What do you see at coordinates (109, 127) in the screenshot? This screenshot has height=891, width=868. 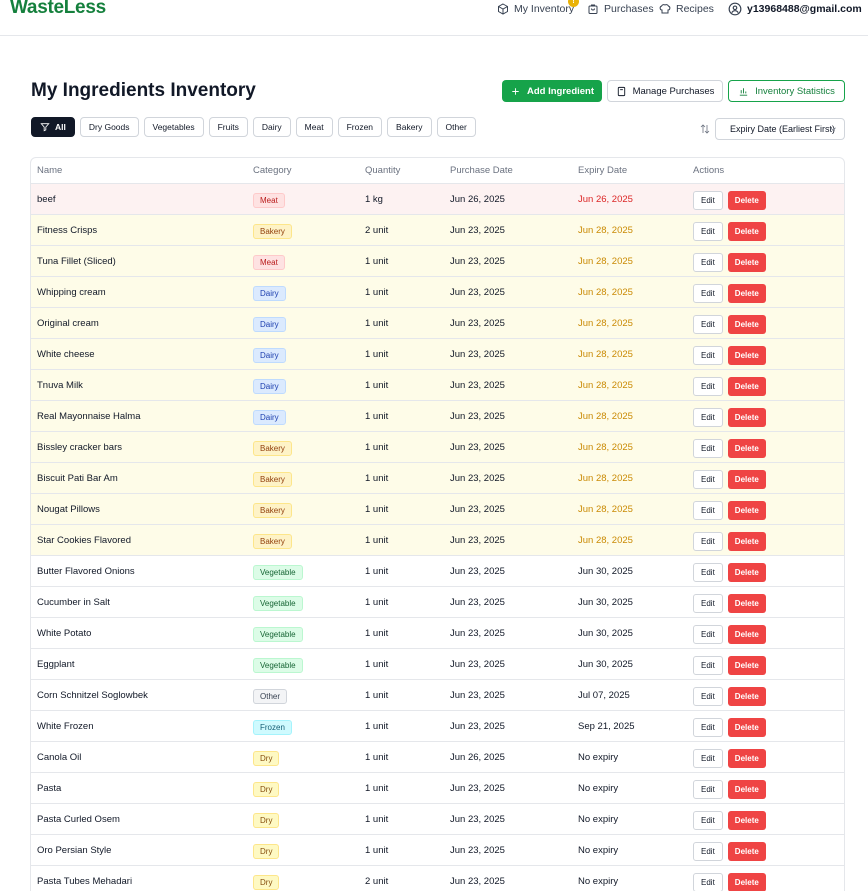 I see `filter-dry-goods: Dry Goods` at bounding box center [109, 127].